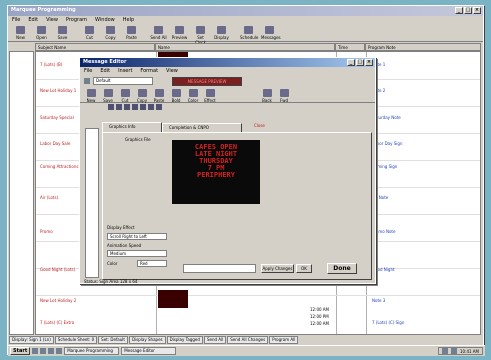 Image resolution: width=491 pixels, height=360 pixels. I want to click on align-center-icon, so click(119, 107).